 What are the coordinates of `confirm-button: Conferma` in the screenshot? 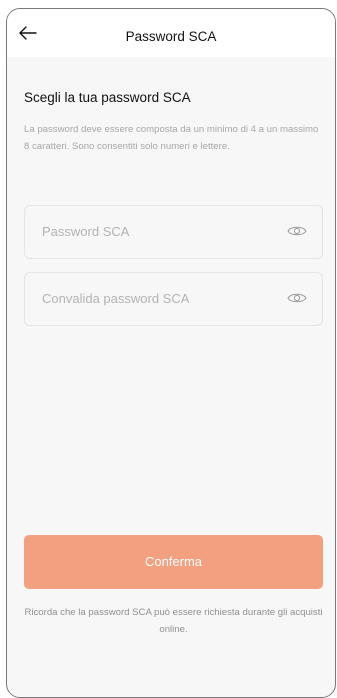 It's located at (173, 562).